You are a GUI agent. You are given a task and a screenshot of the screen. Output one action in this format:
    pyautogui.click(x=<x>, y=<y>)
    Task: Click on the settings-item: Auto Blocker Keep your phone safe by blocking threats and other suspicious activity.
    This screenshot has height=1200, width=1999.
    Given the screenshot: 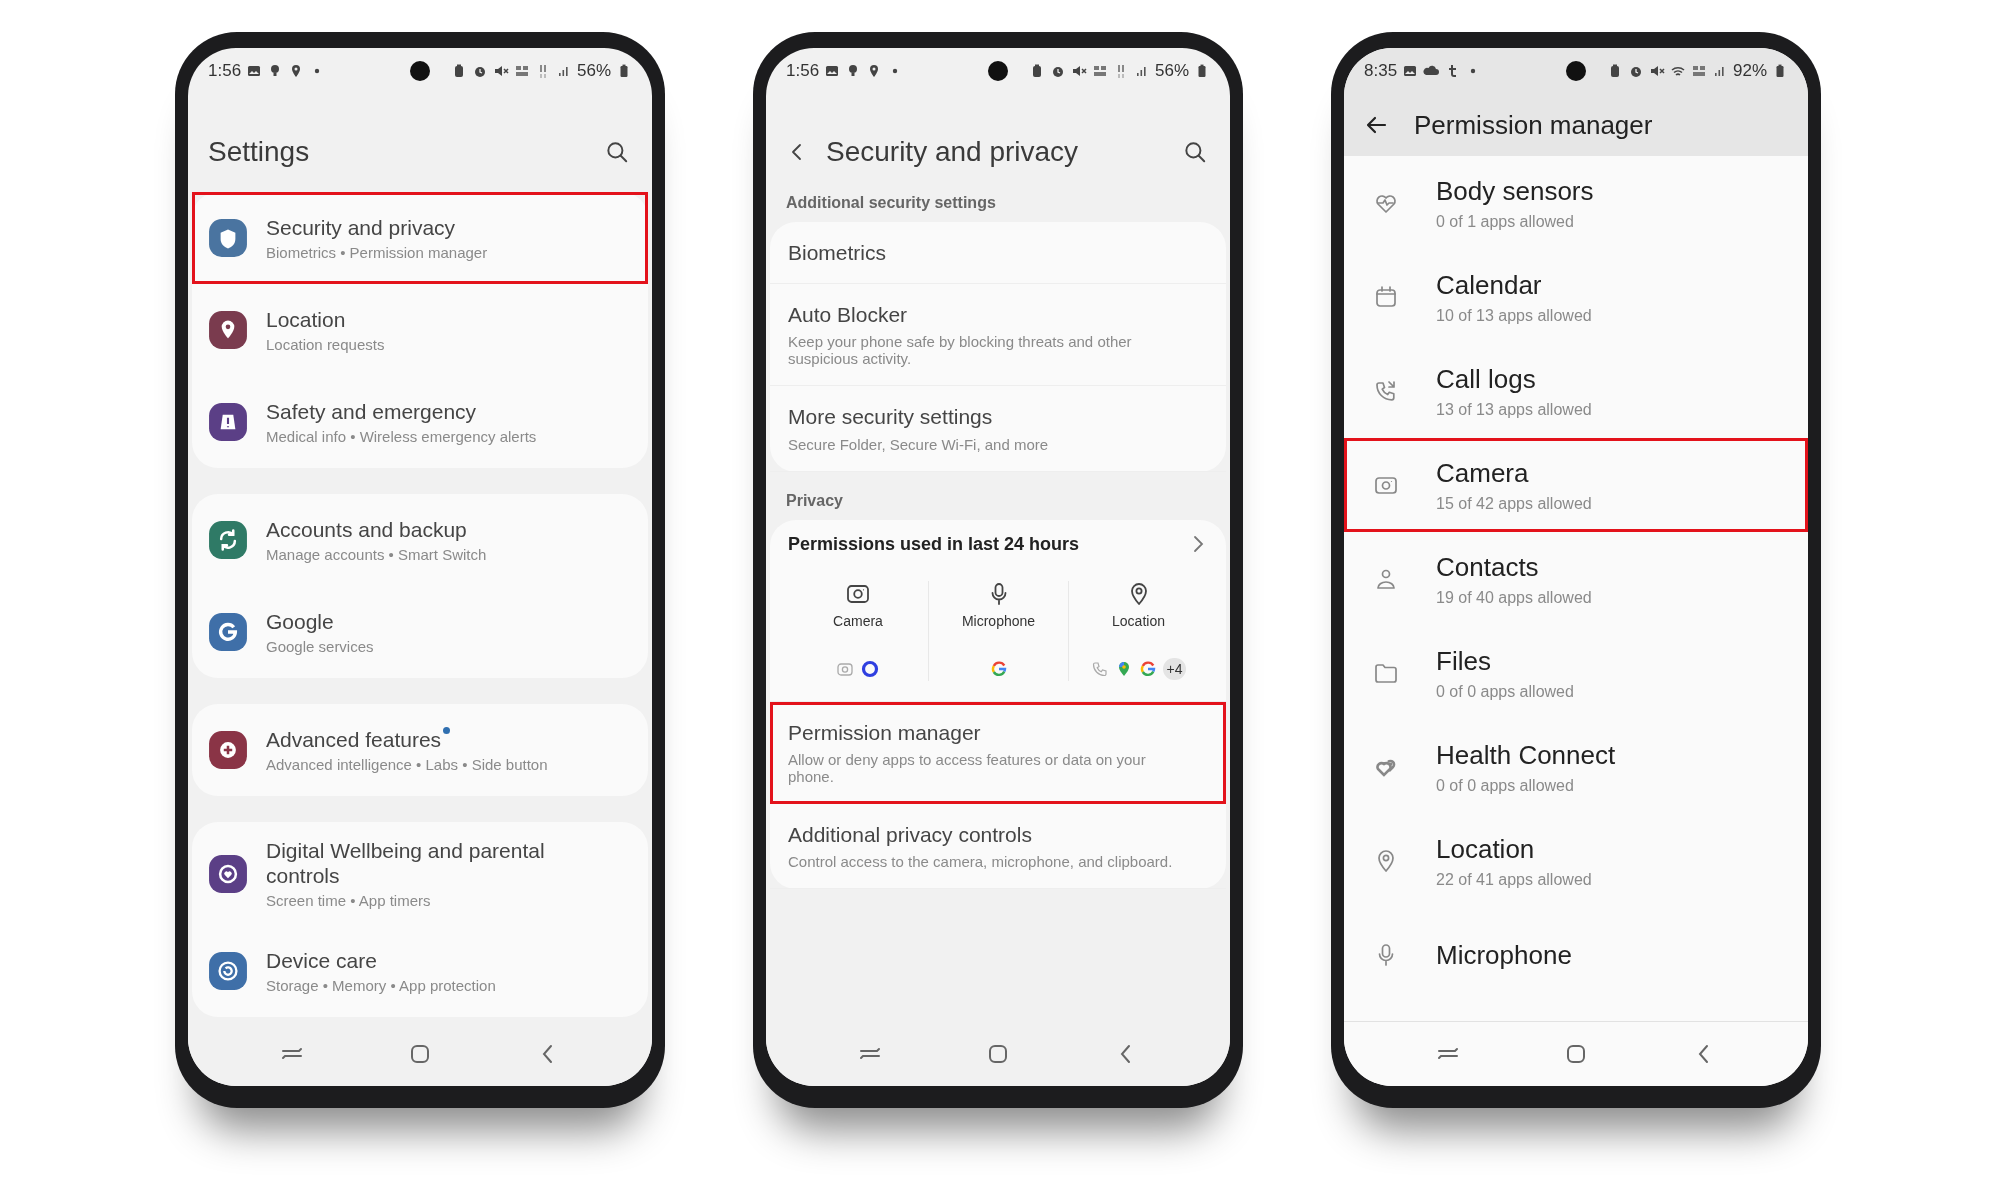 What is the action you would take?
    pyautogui.click(x=998, y=335)
    